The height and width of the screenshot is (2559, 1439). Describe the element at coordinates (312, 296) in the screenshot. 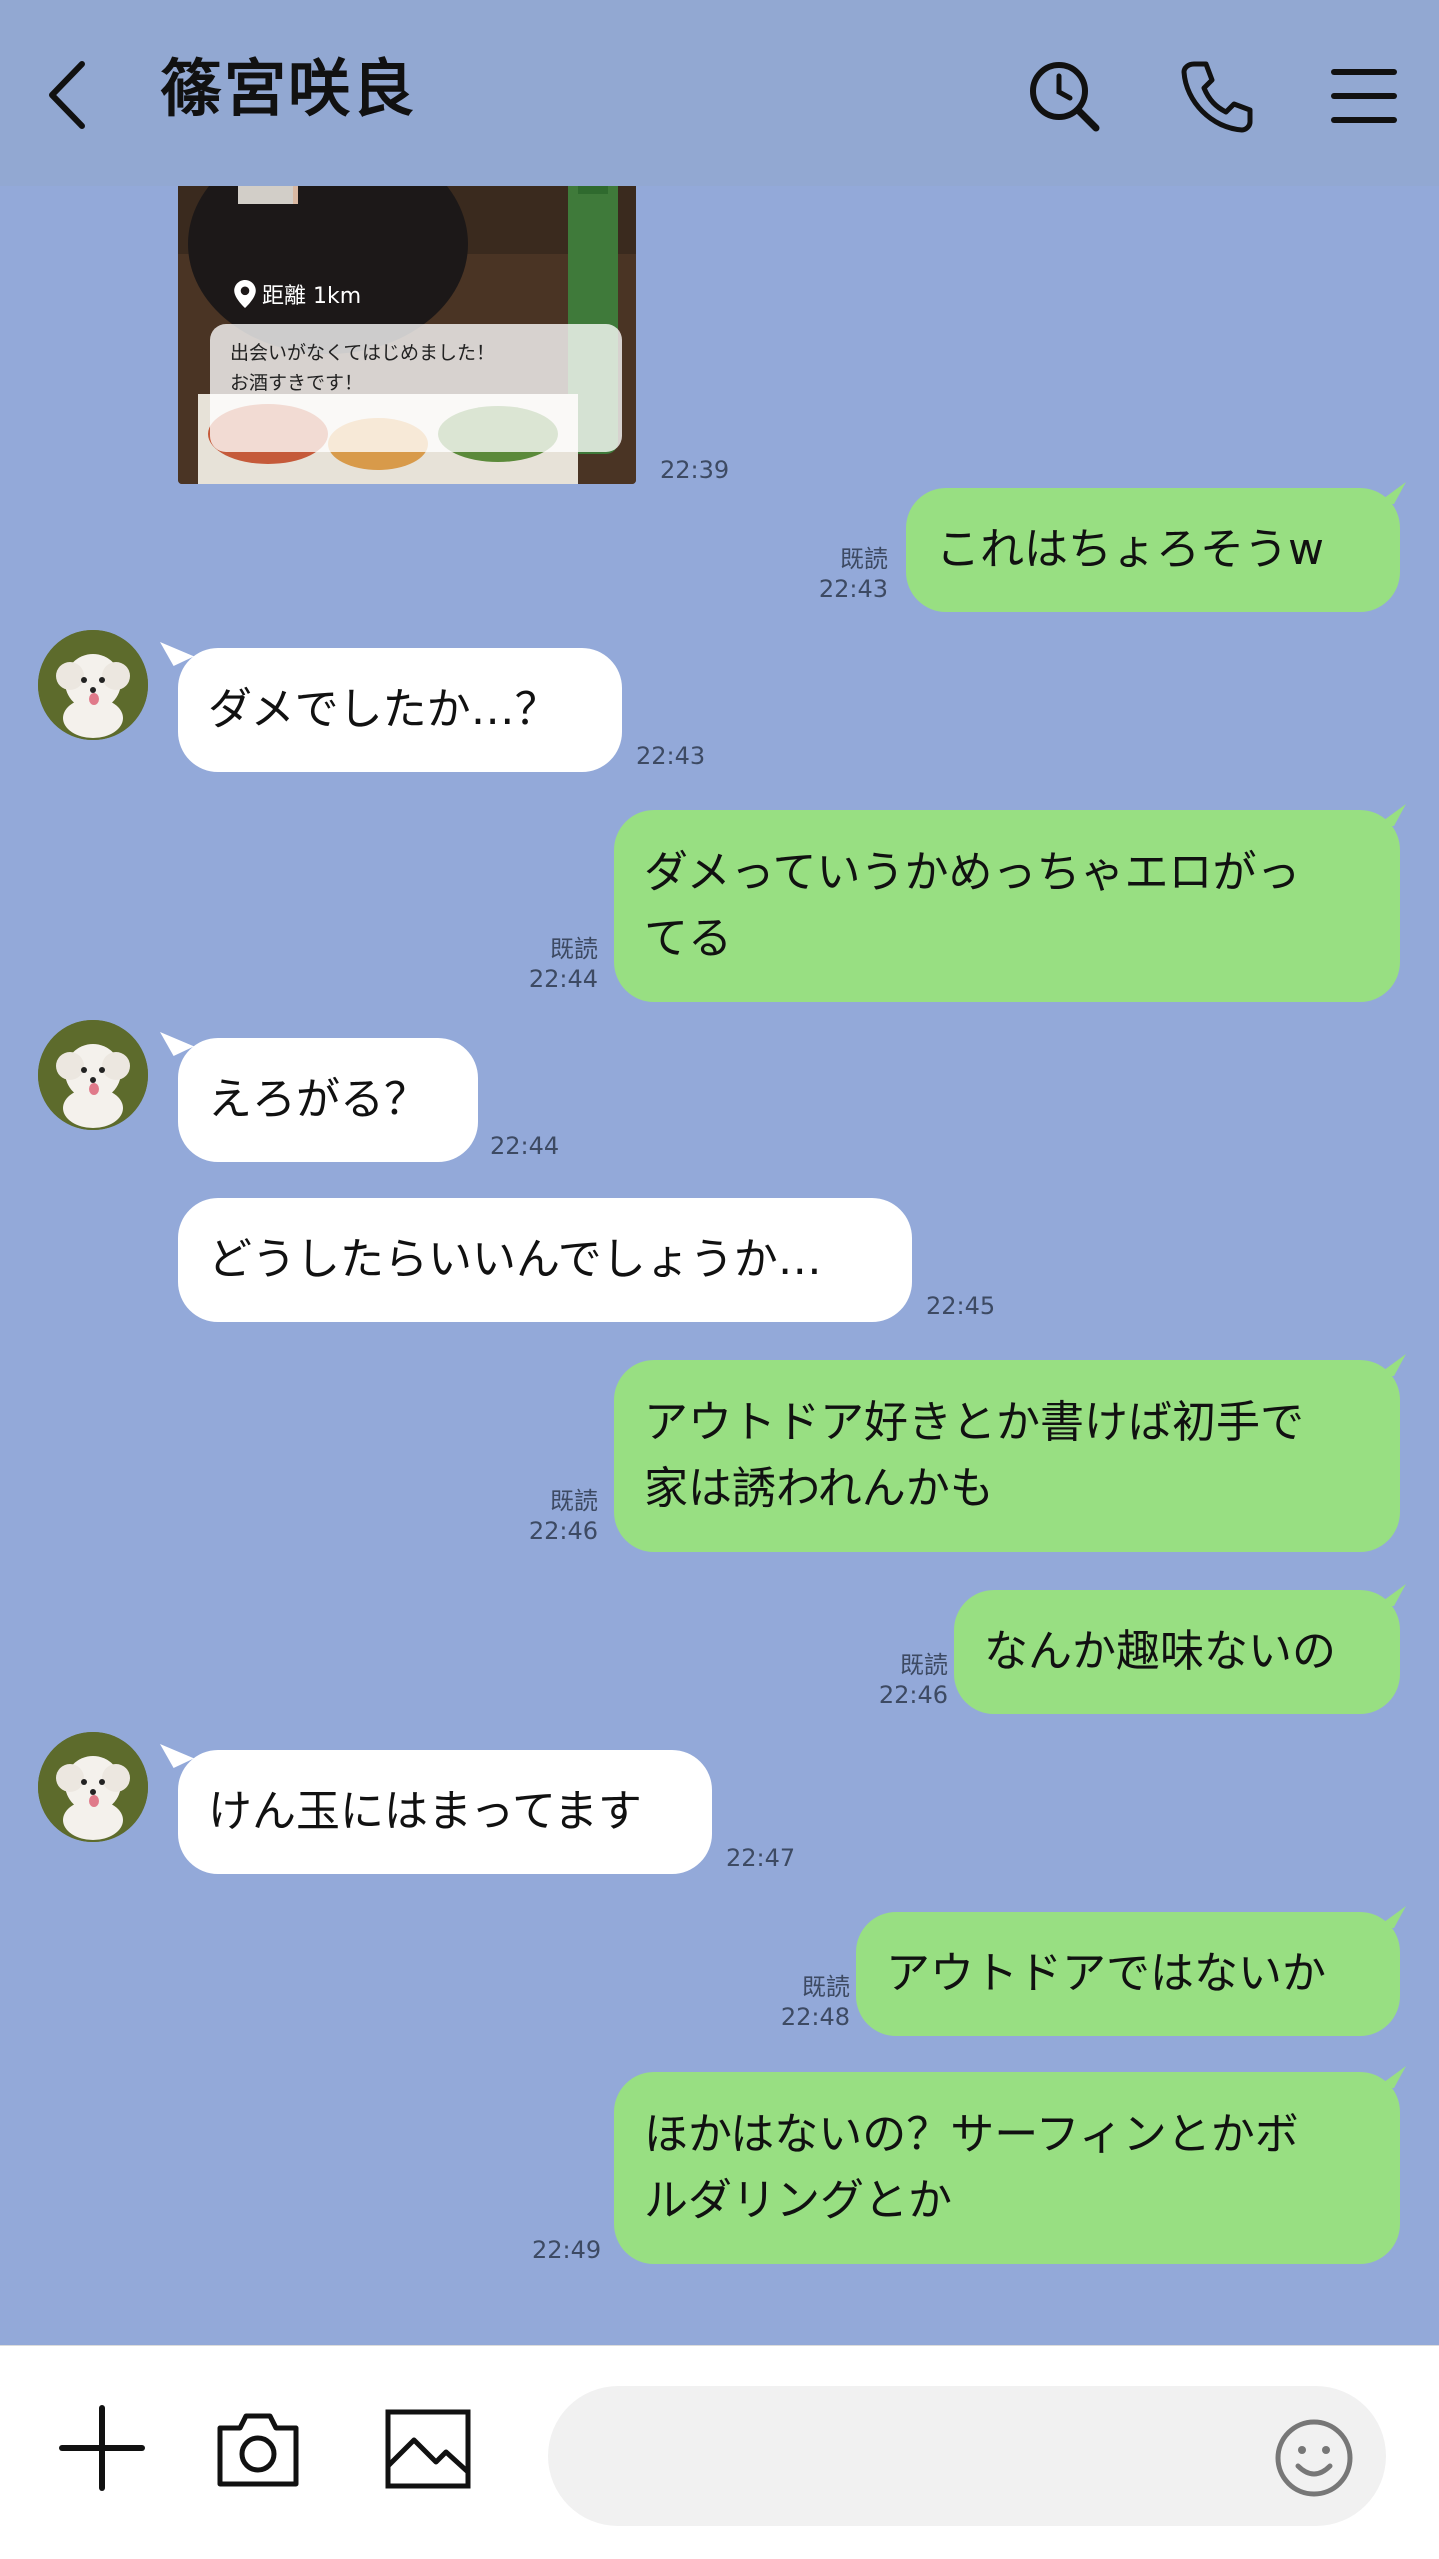

I see `location-text: 距離 1km` at that location.